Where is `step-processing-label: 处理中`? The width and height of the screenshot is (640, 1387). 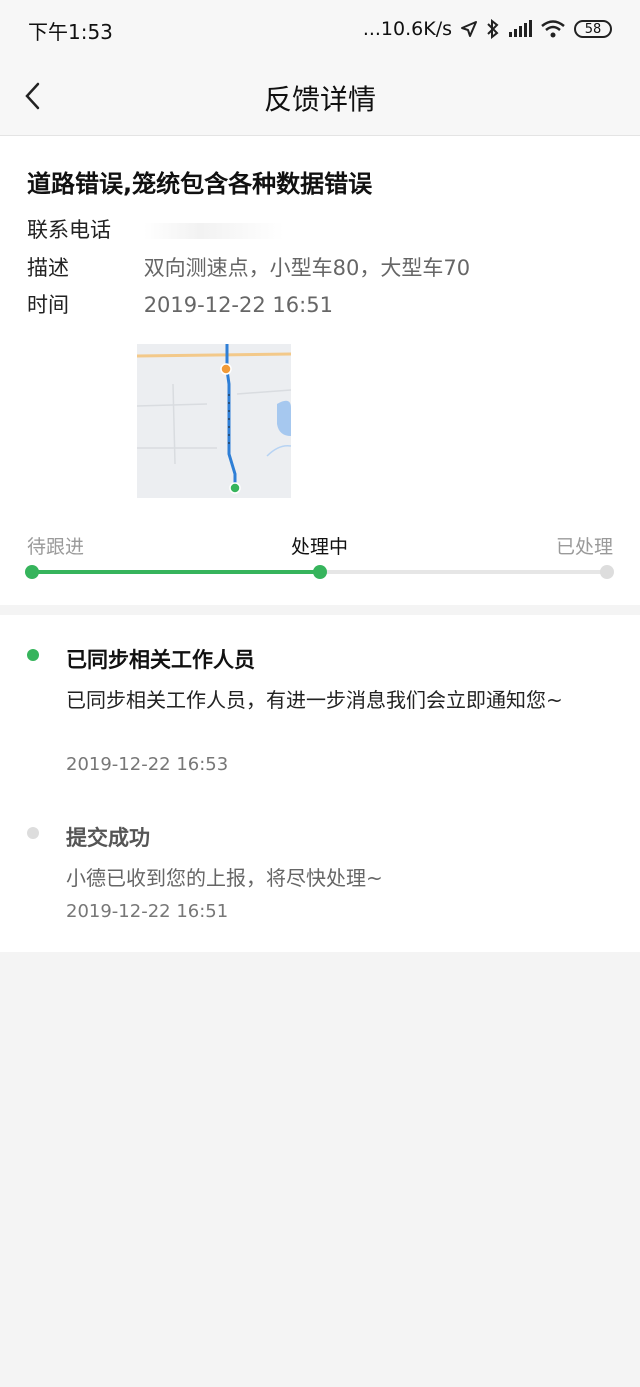 step-processing-label: 处理中 is located at coordinates (320, 547).